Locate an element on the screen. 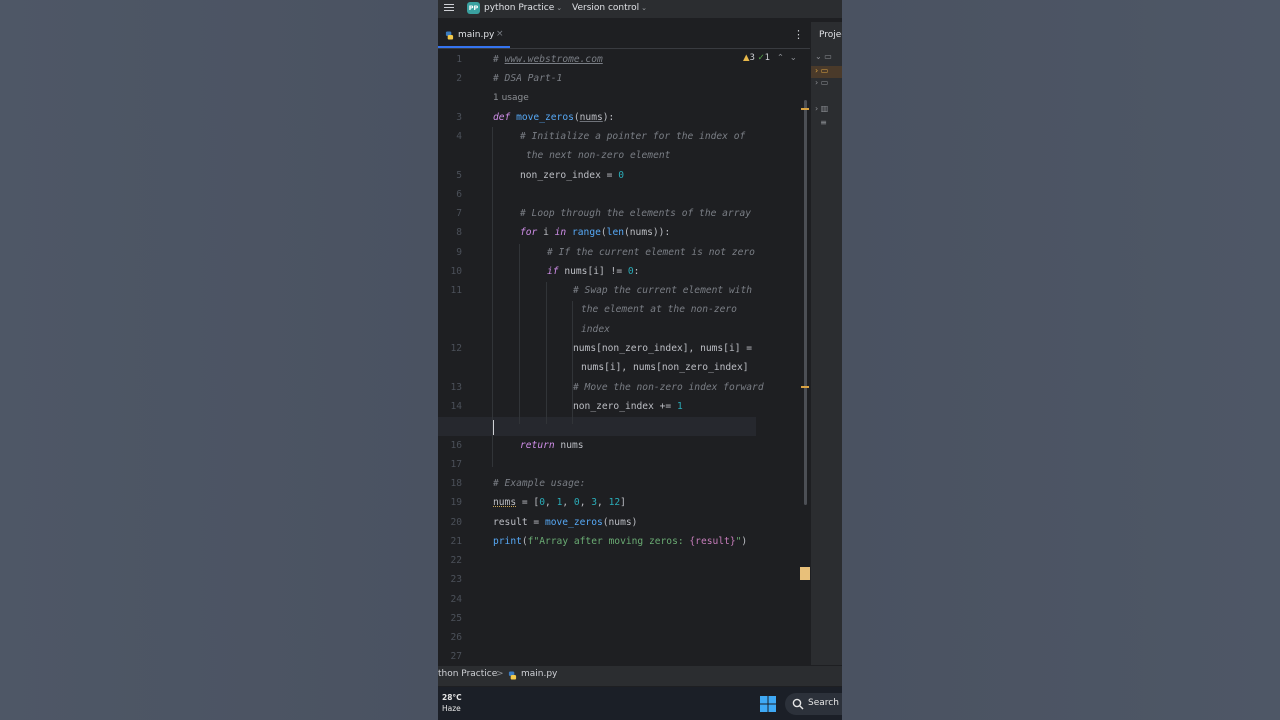  line-number: 16 is located at coordinates (456, 445).